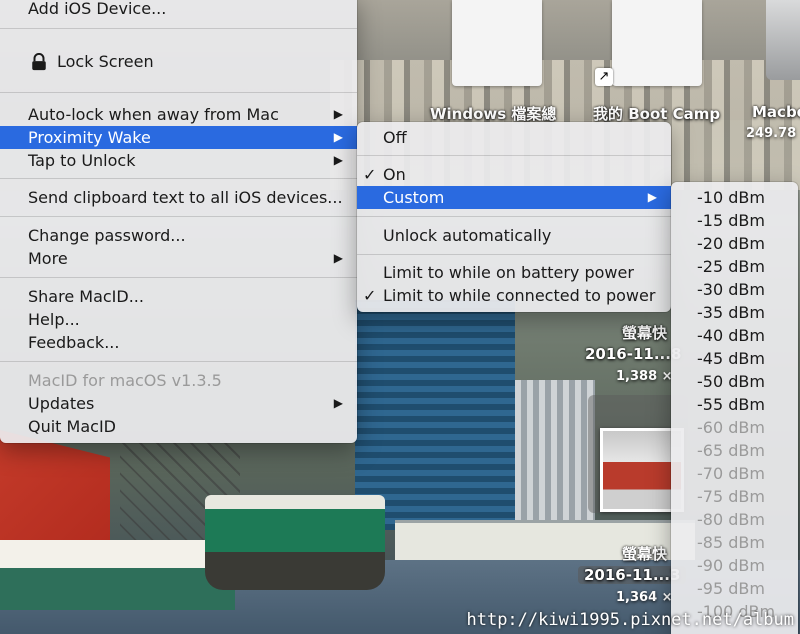 Image resolution: width=800 pixels, height=634 pixels. Describe the element at coordinates (734, 220) in the screenshot. I see `menu-item-dbm: -15 dBm` at that location.